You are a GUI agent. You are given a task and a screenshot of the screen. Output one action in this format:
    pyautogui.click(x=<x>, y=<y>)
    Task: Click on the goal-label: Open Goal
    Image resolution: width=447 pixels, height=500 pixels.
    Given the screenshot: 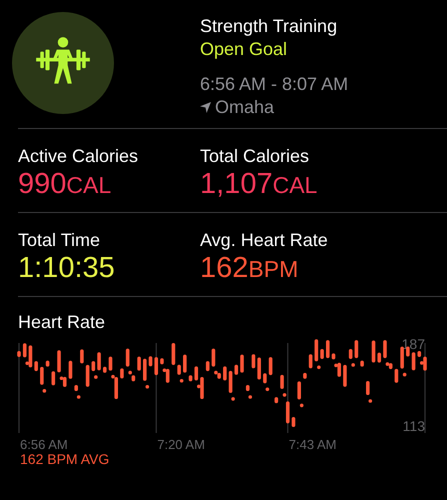 What is the action you would take?
    pyautogui.click(x=244, y=49)
    